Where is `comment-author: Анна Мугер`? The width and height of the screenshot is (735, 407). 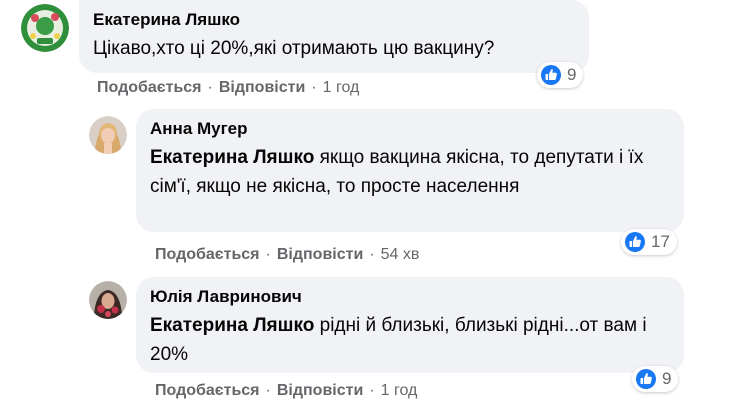
comment-author: Анна Мугер is located at coordinates (410, 129).